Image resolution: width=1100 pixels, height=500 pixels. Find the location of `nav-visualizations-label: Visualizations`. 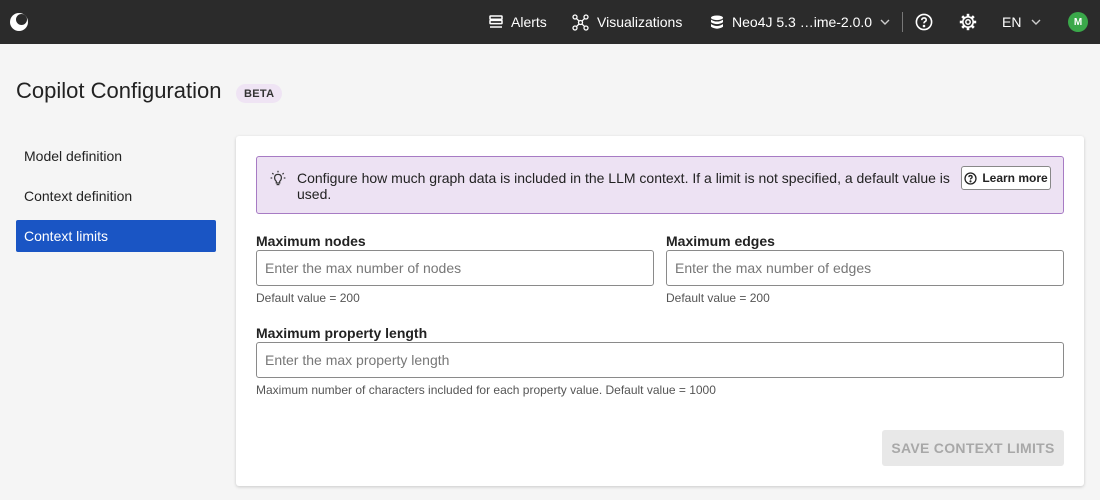

nav-visualizations-label: Visualizations is located at coordinates (640, 22).